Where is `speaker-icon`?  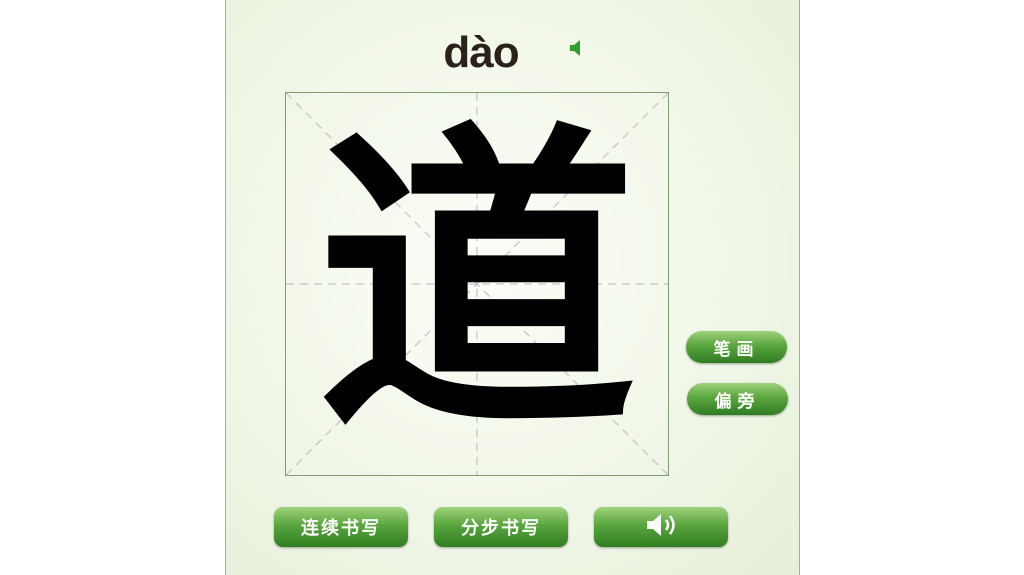 speaker-icon is located at coordinates (661, 527).